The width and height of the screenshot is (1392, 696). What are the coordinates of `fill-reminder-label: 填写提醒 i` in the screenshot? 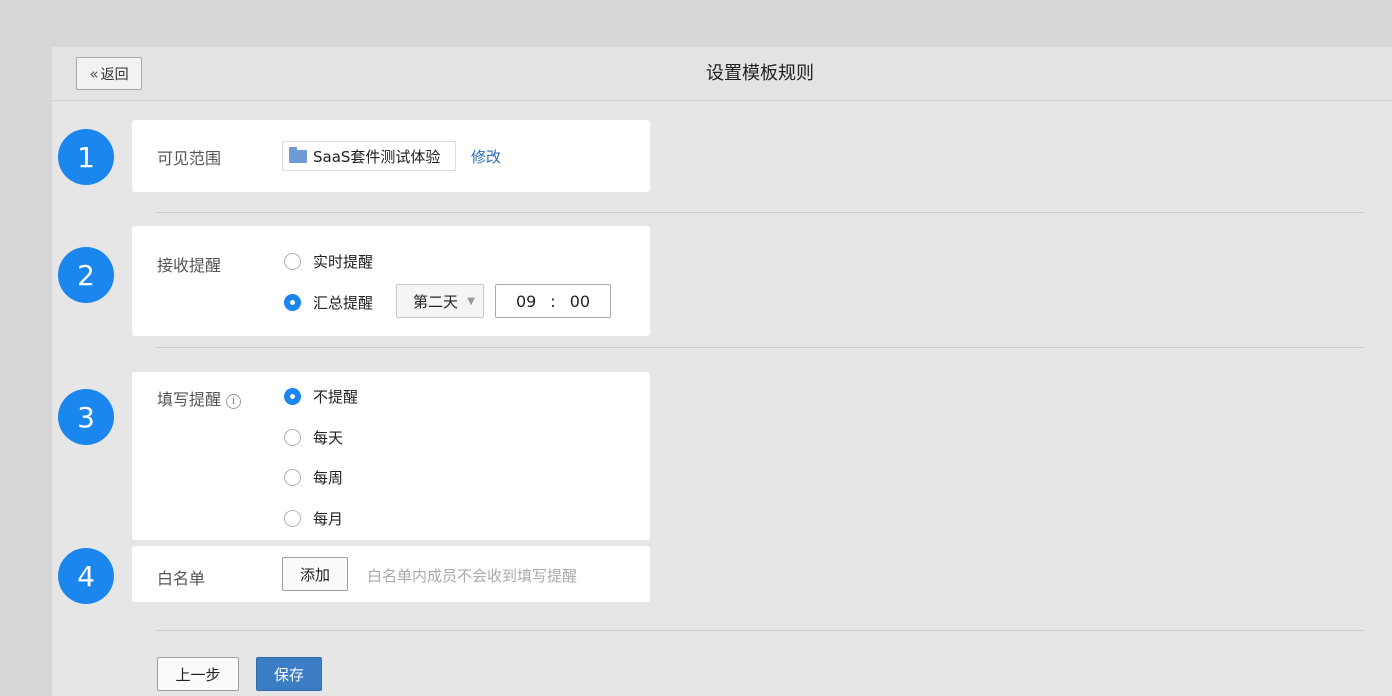 It's located at (199, 398).